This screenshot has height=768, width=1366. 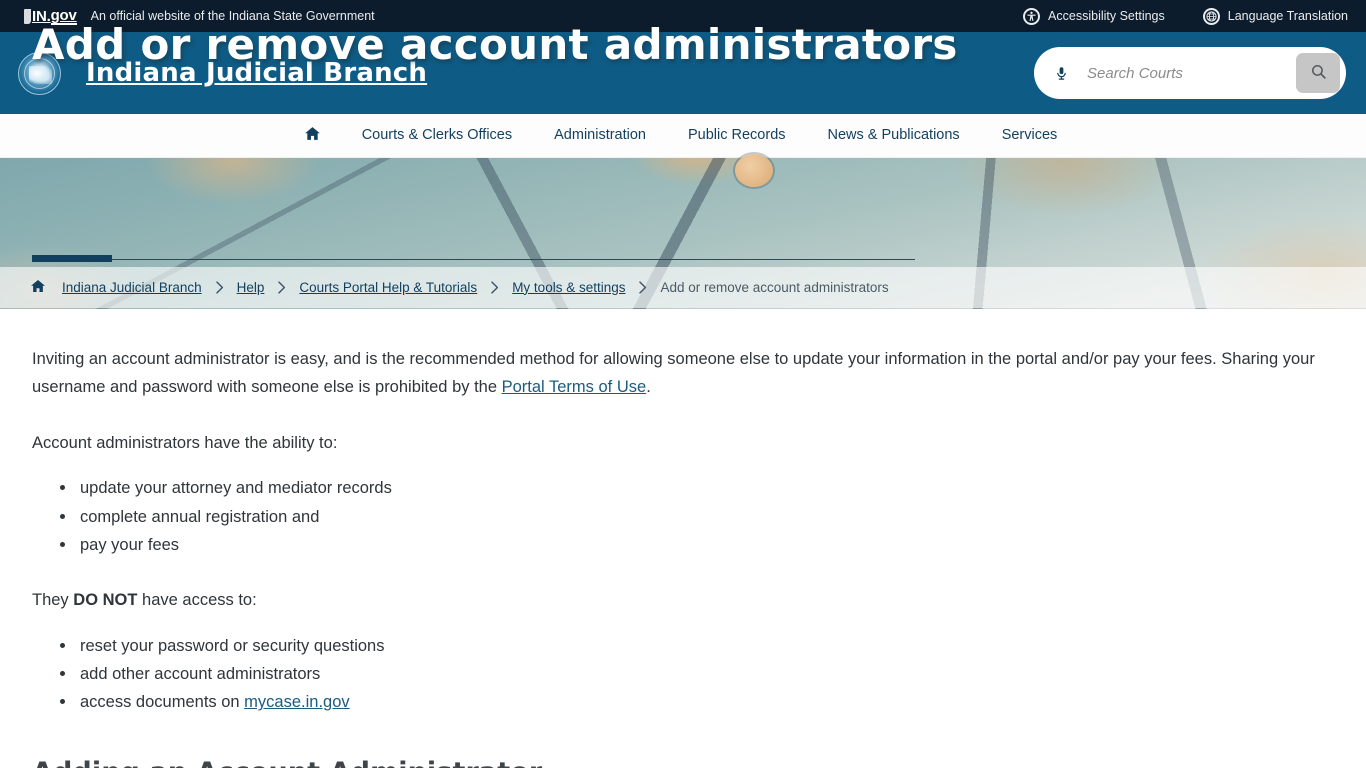 What do you see at coordinates (53, 600) in the screenshot?
I see `restriction-lead-pre: They` at bounding box center [53, 600].